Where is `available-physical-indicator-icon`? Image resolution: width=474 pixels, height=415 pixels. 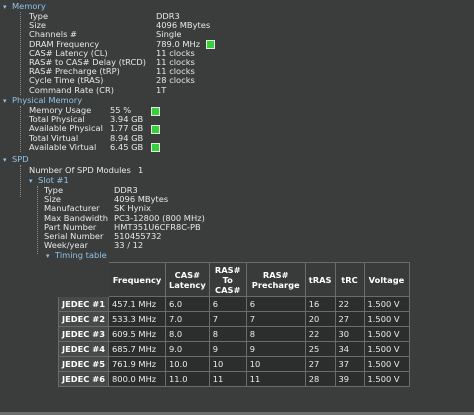
available-physical-indicator-icon is located at coordinates (155, 129).